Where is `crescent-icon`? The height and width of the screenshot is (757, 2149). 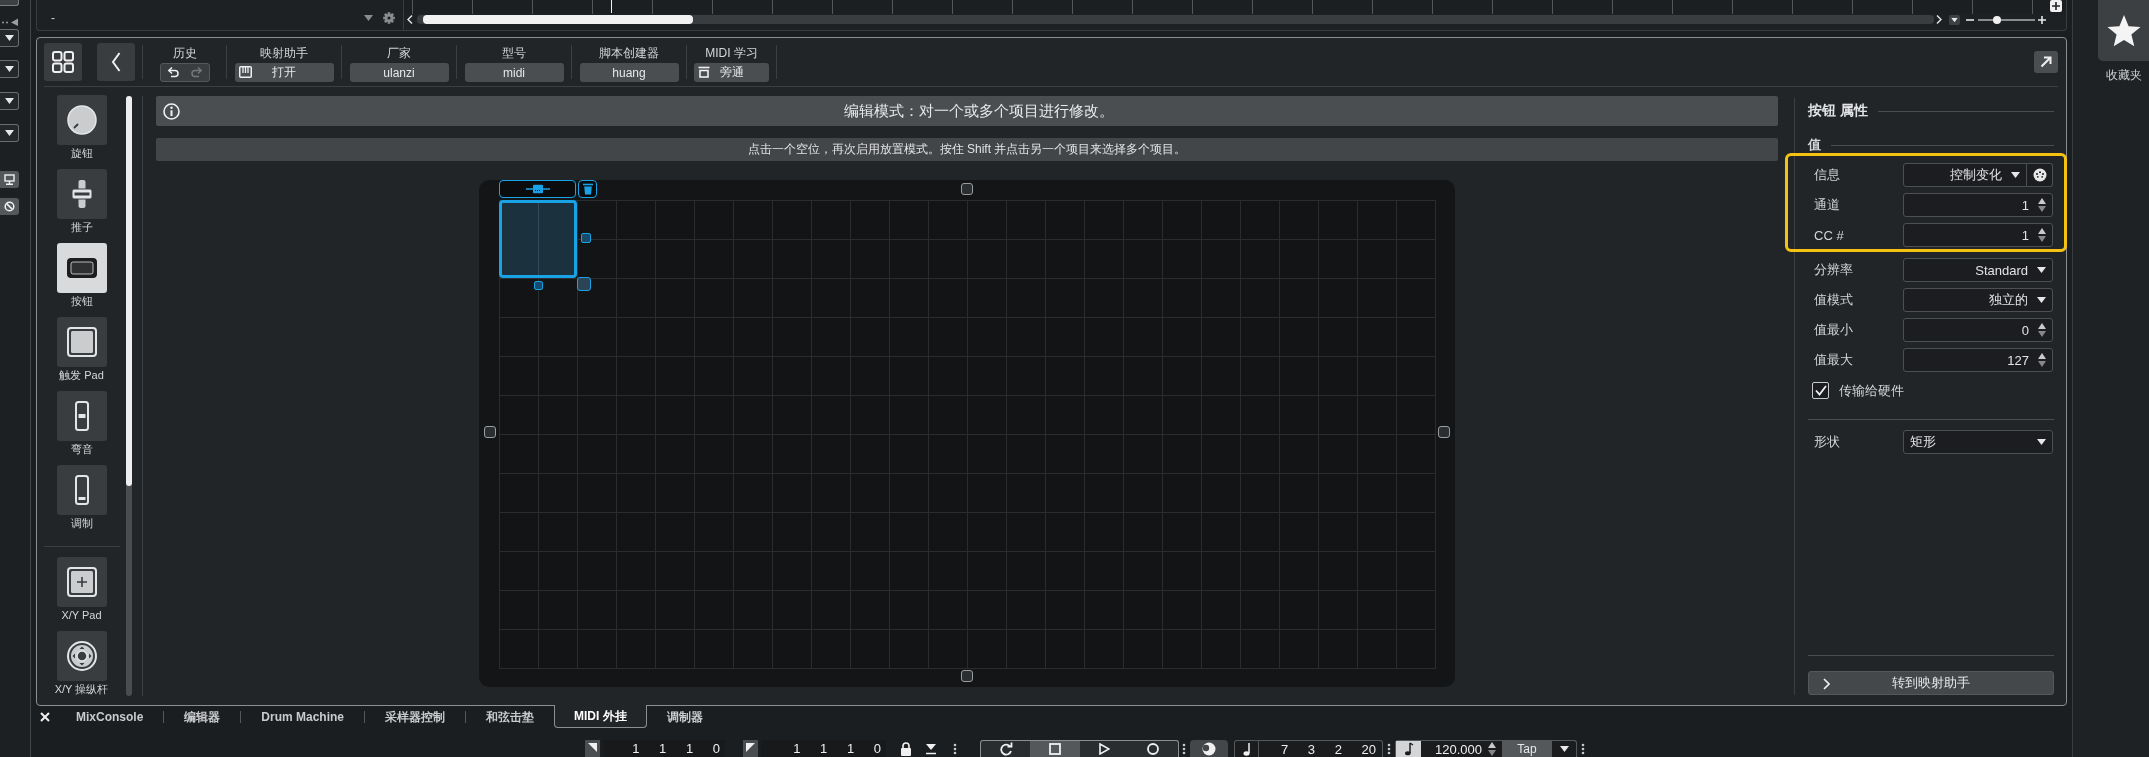 crescent-icon is located at coordinates (1209, 748).